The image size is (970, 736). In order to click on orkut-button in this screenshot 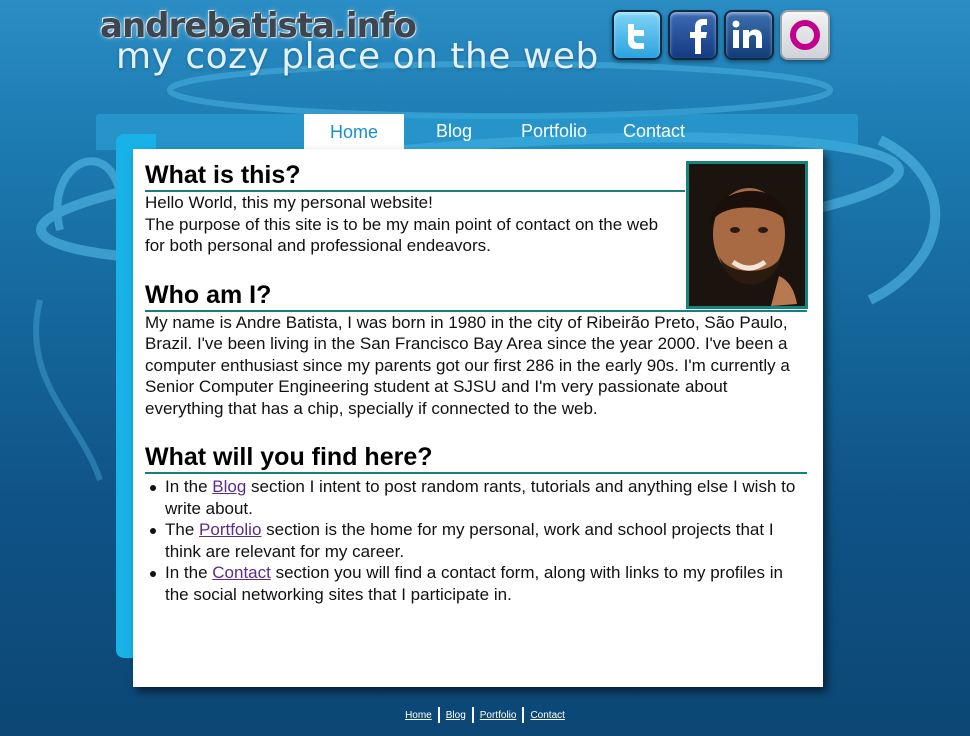, I will do `click(805, 35)`.